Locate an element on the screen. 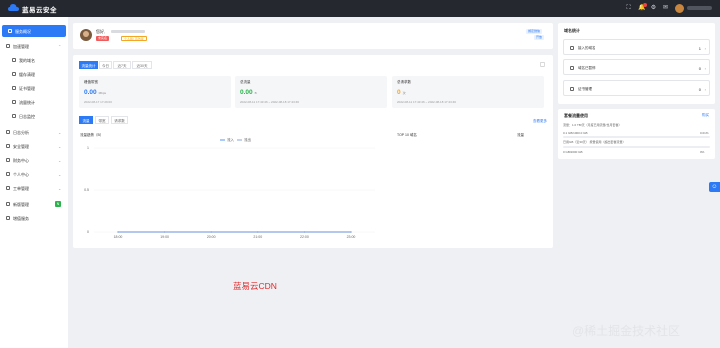 The image size is (720, 348). buy-link: 购买 is located at coordinates (705, 115).